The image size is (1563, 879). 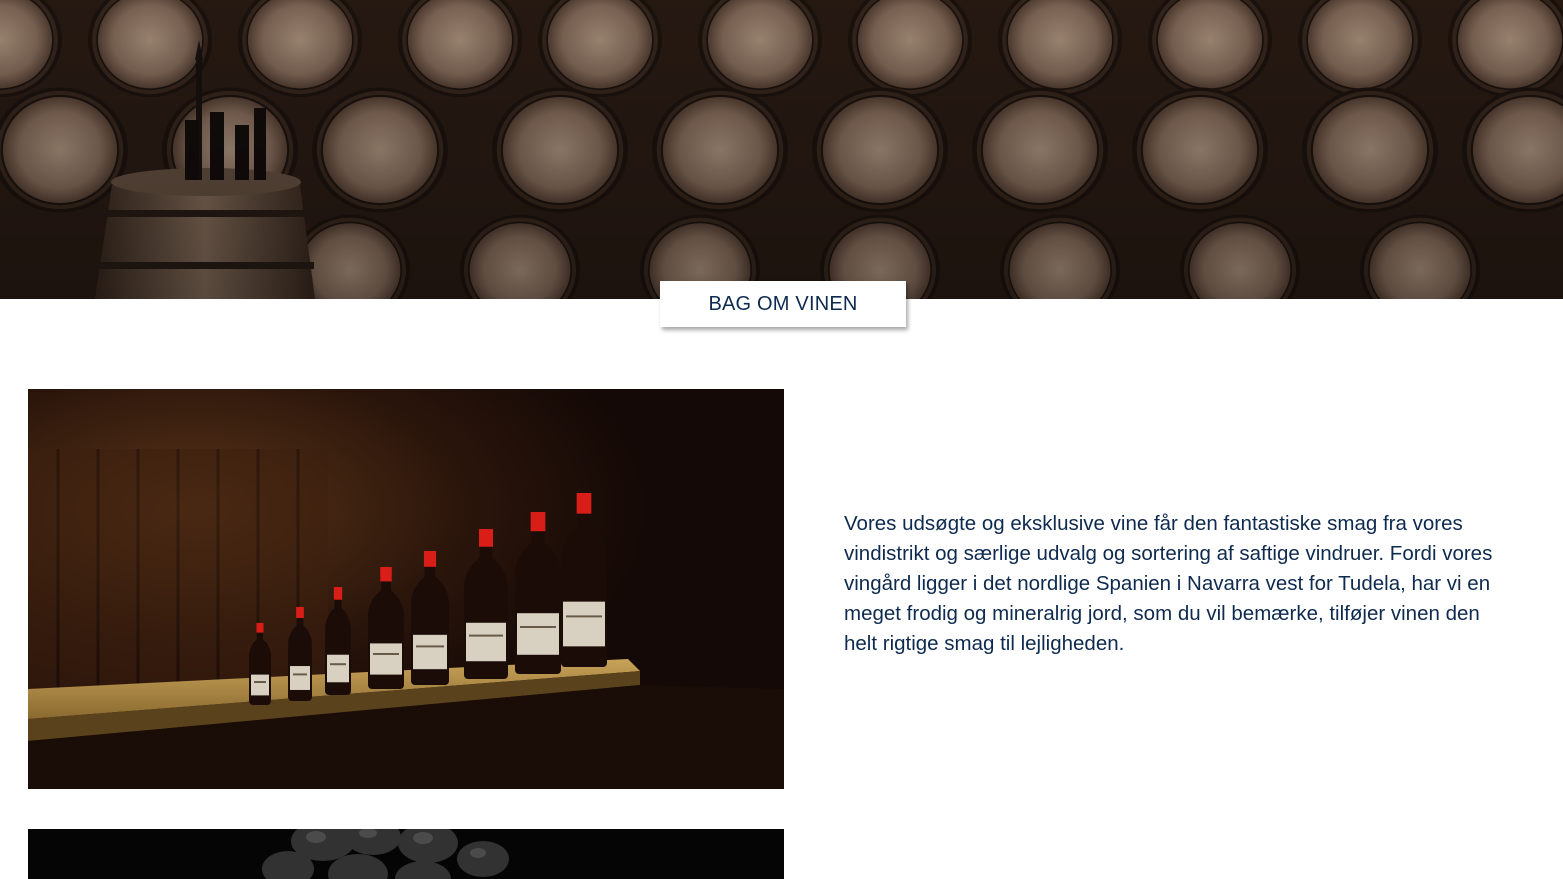 I want to click on section-title-badge: BAG OM VINEN, so click(x=783, y=304).